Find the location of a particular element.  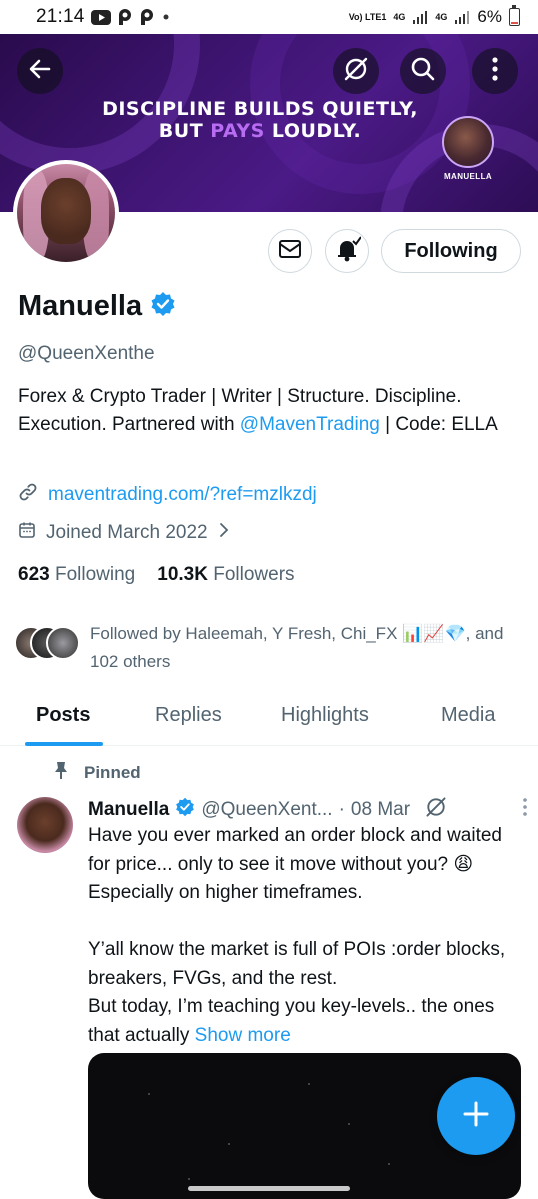

profile-tabs: Posts Replies Highlights Media is located at coordinates (269, 718).